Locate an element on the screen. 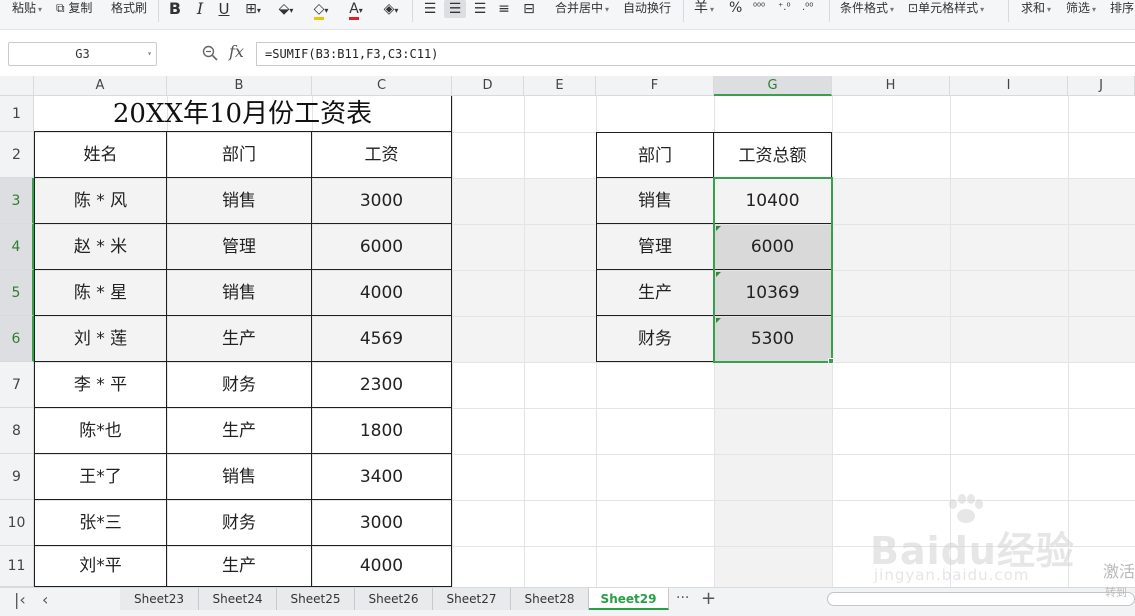  summary-cell: 6000 is located at coordinates (773, 247).